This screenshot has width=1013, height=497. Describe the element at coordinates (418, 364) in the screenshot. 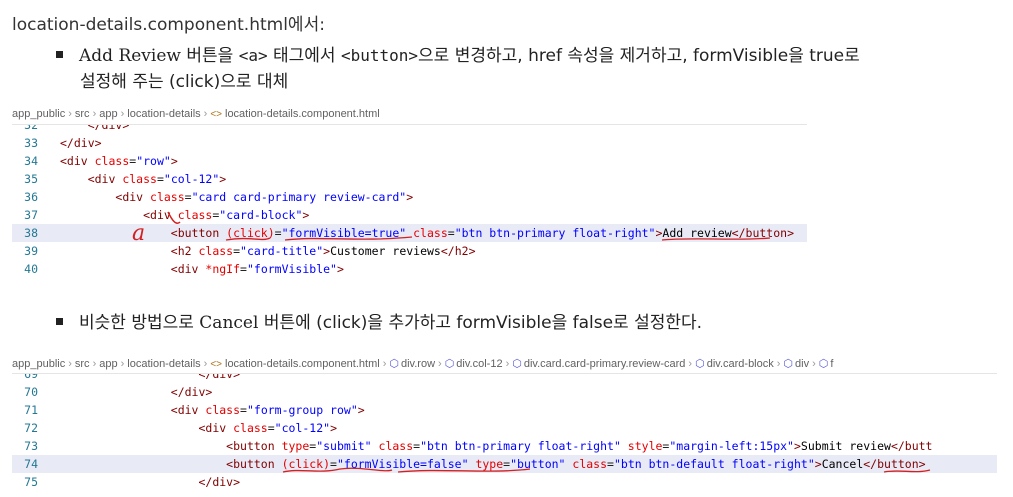

I see `breadcrumb-item: div.row` at that location.